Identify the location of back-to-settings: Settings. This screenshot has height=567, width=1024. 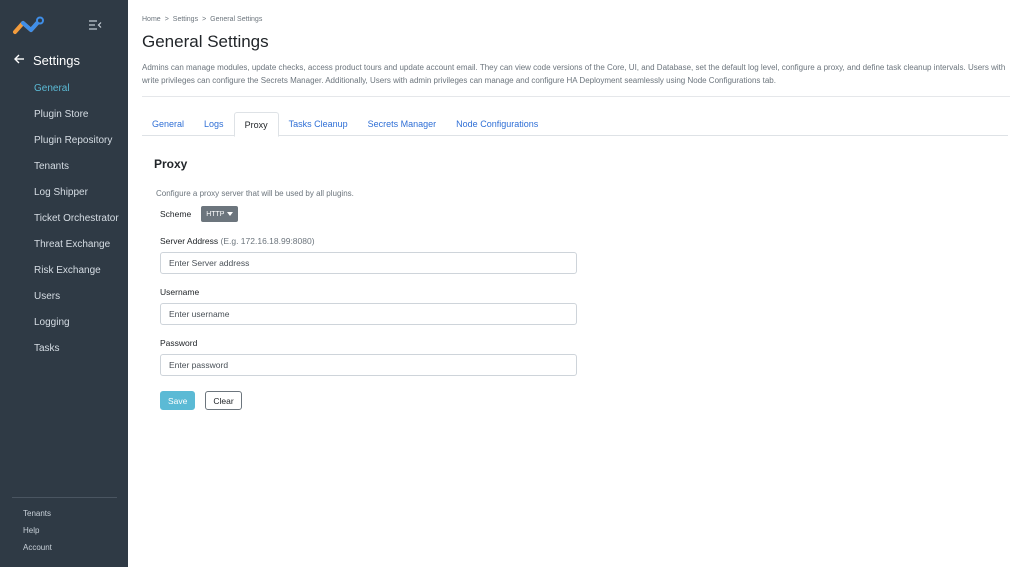
(47, 60).